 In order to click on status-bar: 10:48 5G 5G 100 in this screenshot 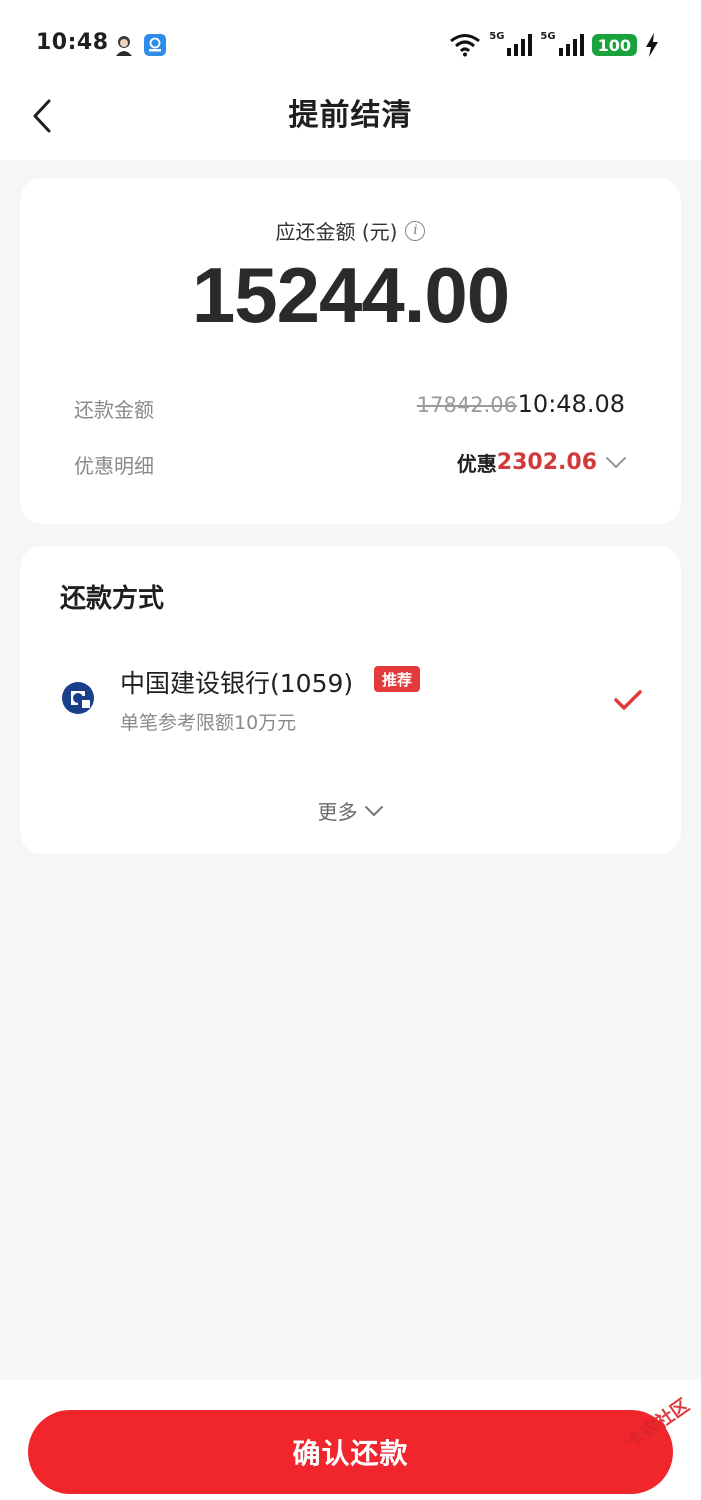, I will do `click(350, 45)`.